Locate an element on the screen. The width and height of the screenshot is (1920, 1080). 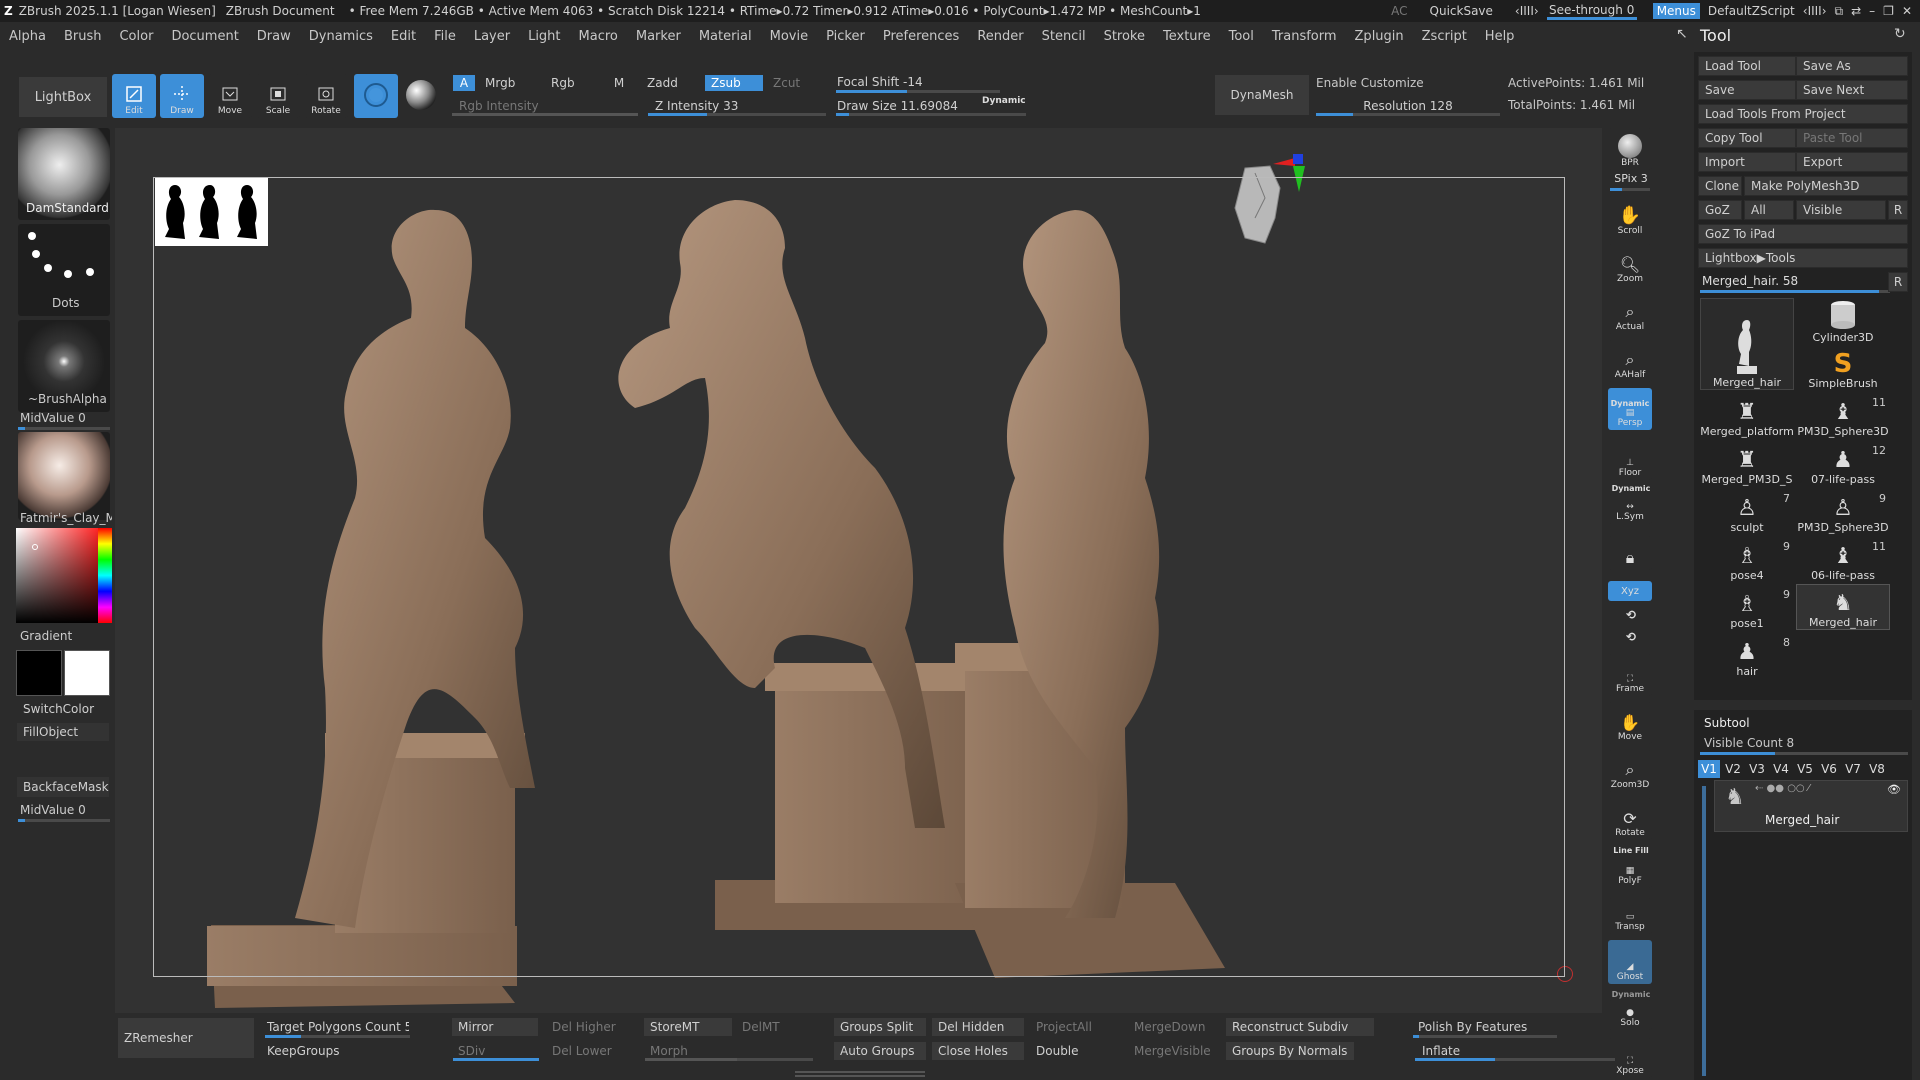
keepgroups-button: KeepGroups is located at coordinates (305, 1051).